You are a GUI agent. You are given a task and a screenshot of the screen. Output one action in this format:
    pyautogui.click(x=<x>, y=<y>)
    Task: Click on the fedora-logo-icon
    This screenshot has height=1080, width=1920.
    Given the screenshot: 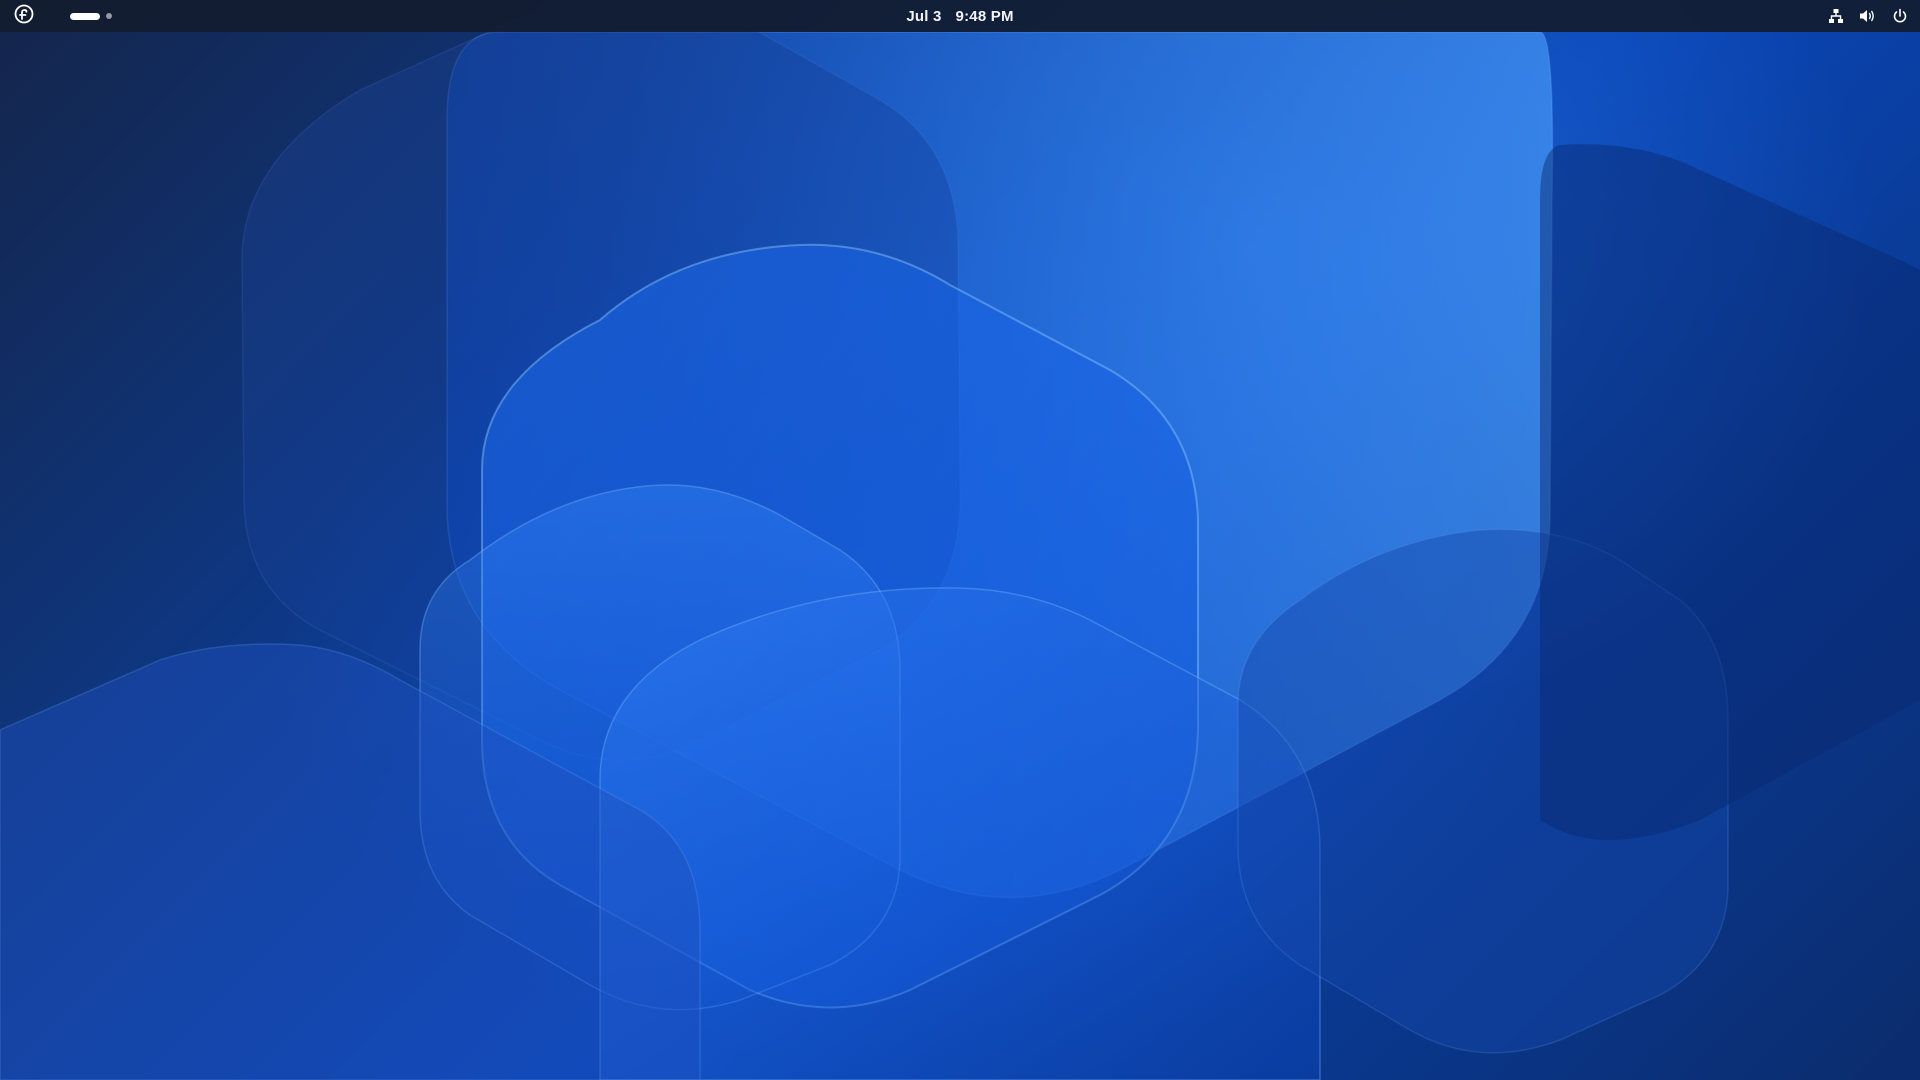 What is the action you would take?
    pyautogui.click(x=24, y=16)
    